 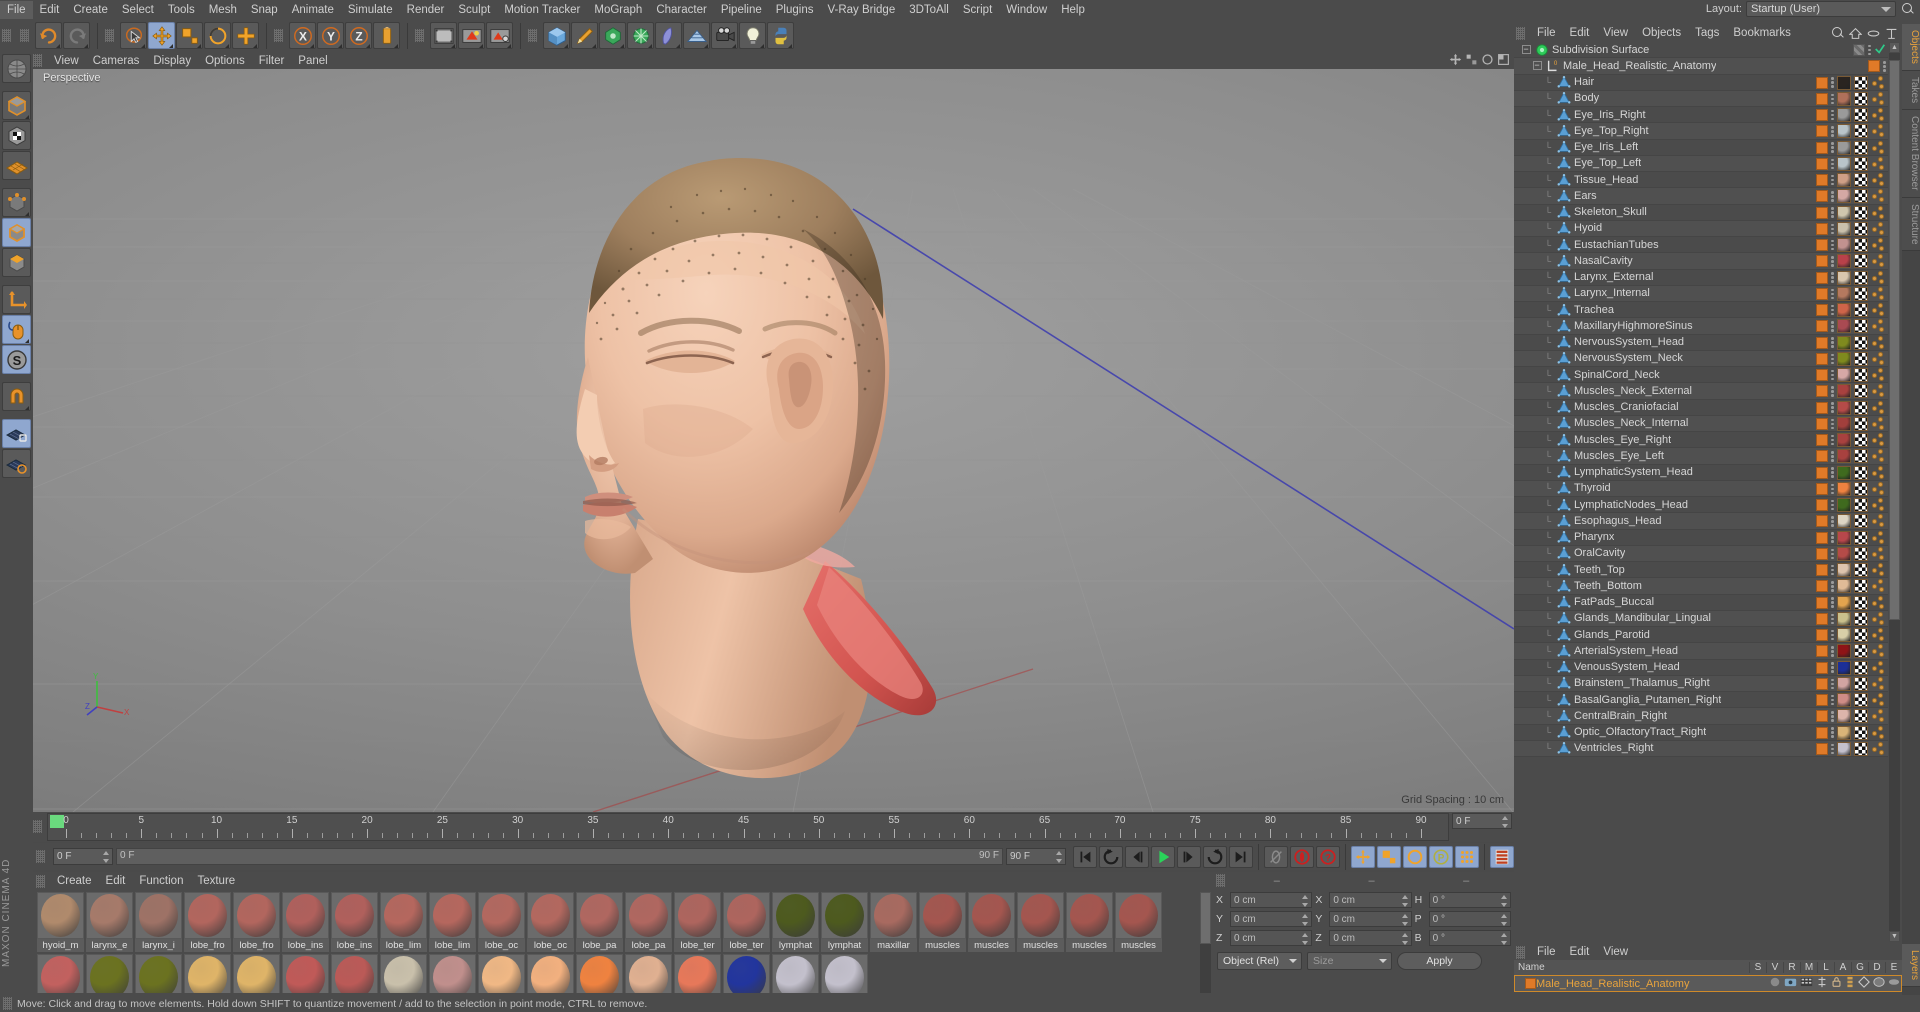 What do you see at coordinates (1467, 856) in the screenshot?
I see `point-level-animation-button` at bounding box center [1467, 856].